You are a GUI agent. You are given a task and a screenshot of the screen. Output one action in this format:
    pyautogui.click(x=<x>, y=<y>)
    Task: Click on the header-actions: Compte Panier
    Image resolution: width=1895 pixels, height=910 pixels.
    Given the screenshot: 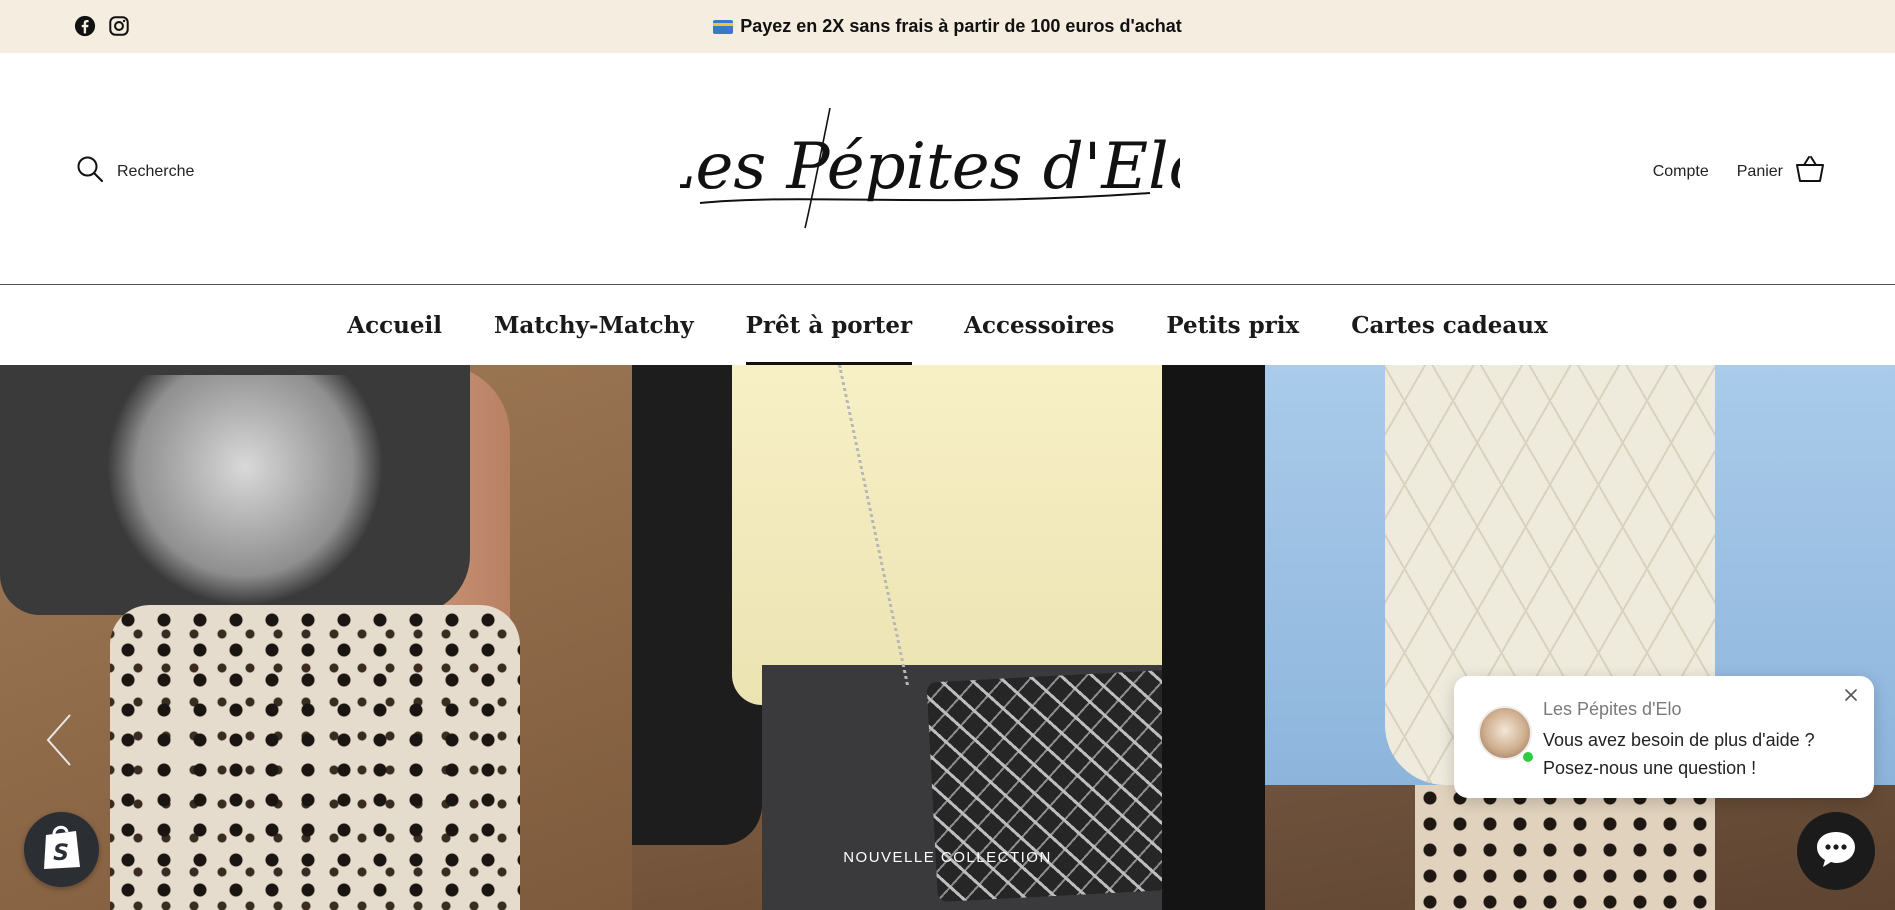 What is the action you would take?
    pyautogui.click(x=1739, y=171)
    